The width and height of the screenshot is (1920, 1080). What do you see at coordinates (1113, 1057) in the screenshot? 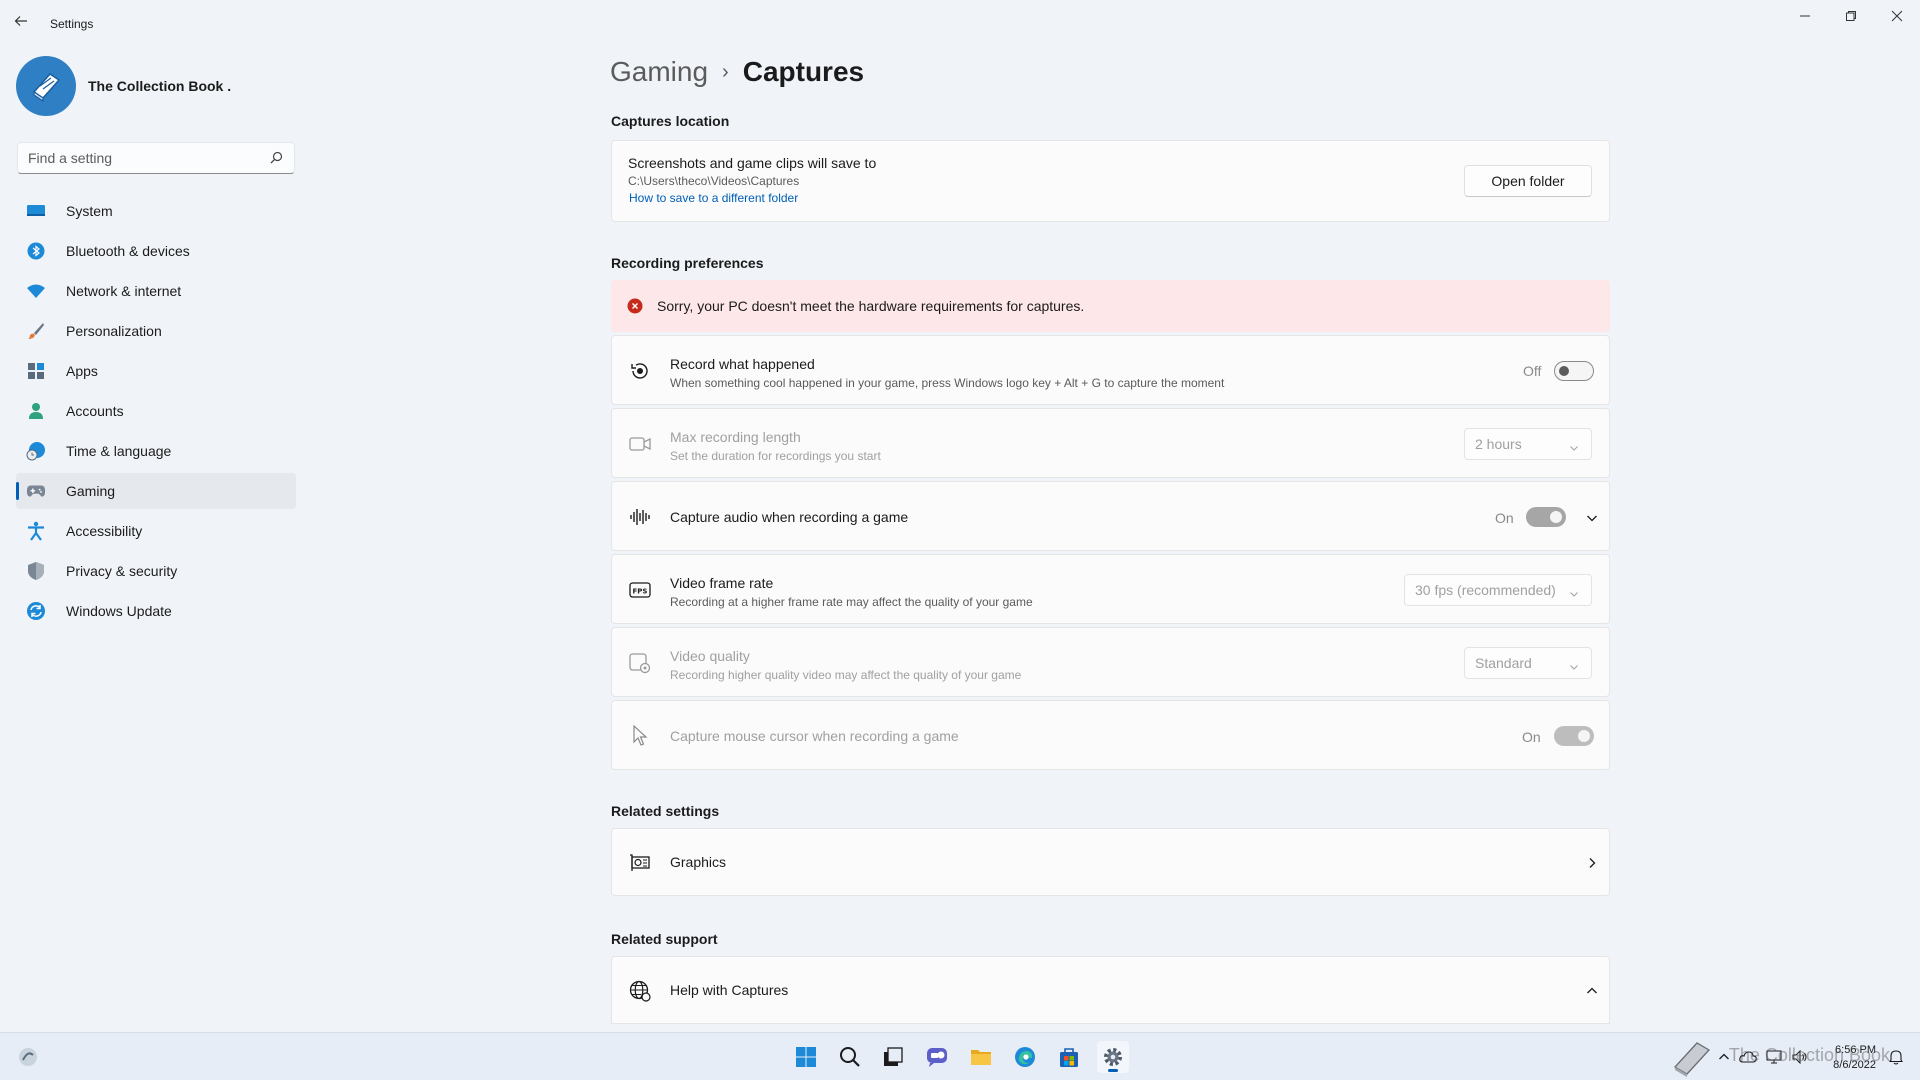
I see `settings-gear-icon` at bounding box center [1113, 1057].